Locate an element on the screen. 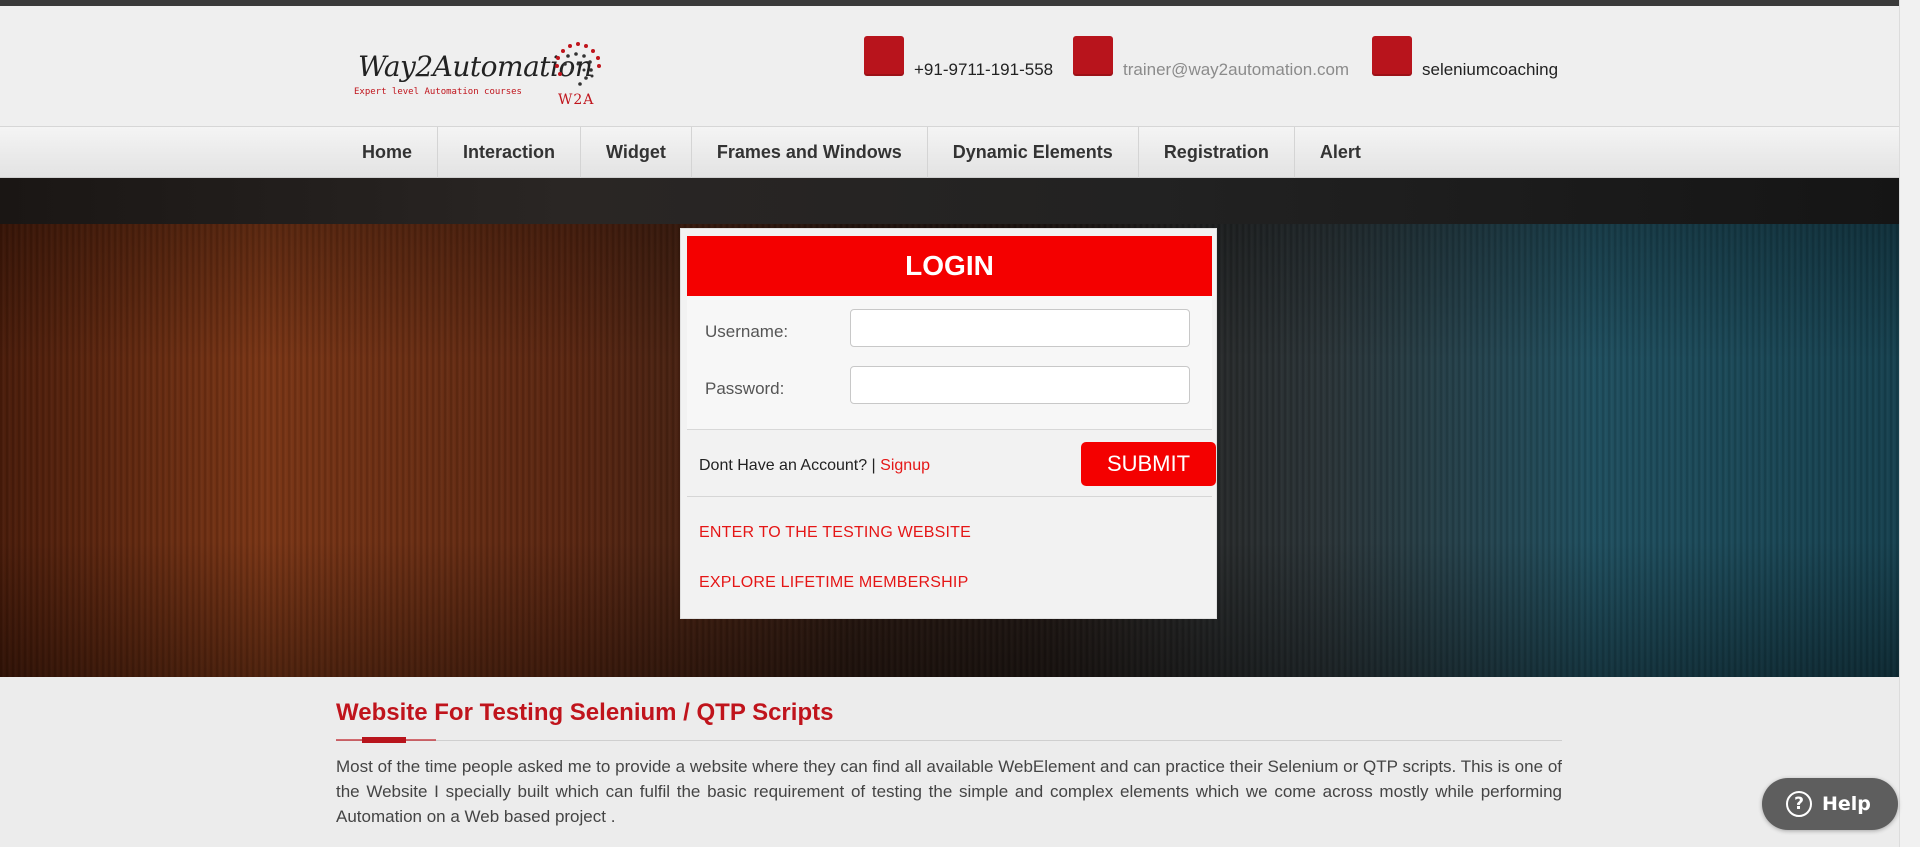 This screenshot has height=847, width=1920. nav-item-frames-and-windows: Frames and Windows is located at coordinates (810, 152).